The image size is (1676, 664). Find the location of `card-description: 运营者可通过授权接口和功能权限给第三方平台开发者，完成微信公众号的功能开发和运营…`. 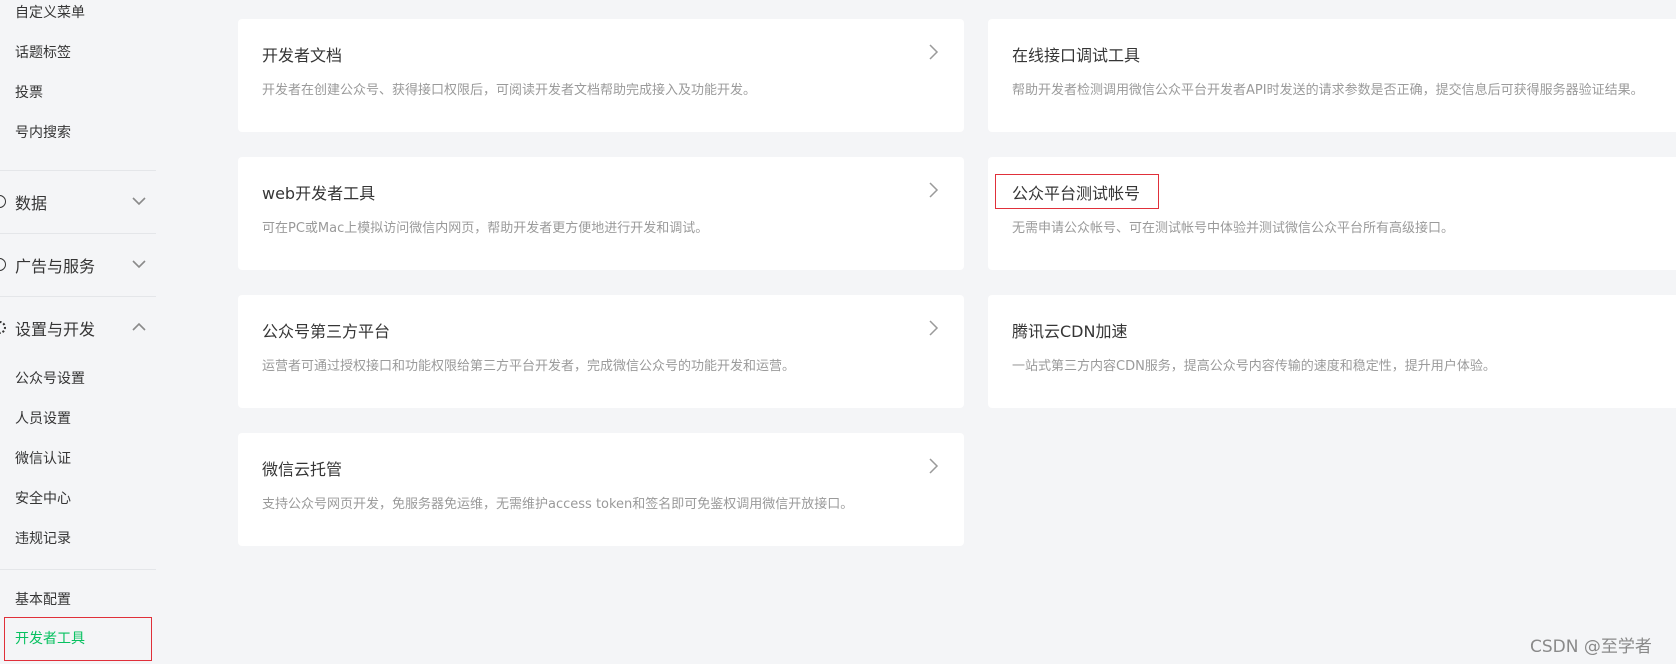

card-description: 运营者可通过授权接口和功能权限给第三方平台开发者，完成微信公众号的功能开发和运营… is located at coordinates (529, 366).